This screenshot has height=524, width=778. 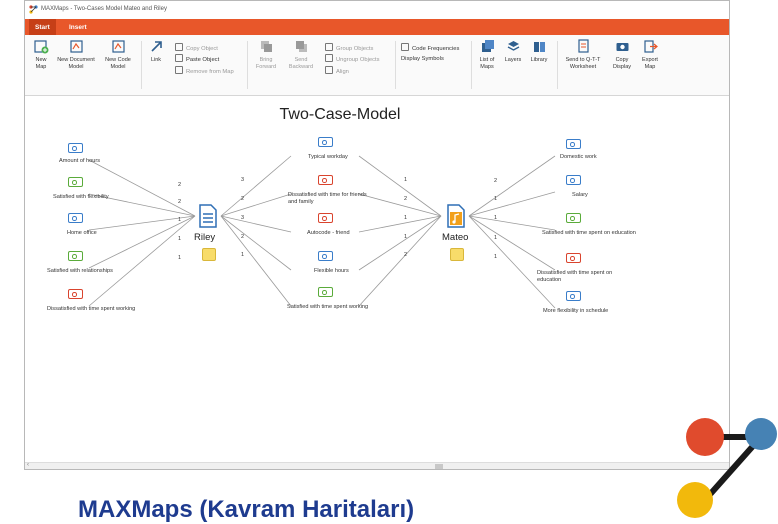 I want to click on remove-from-map-label: Remove from Map, so click(x=210, y=72).